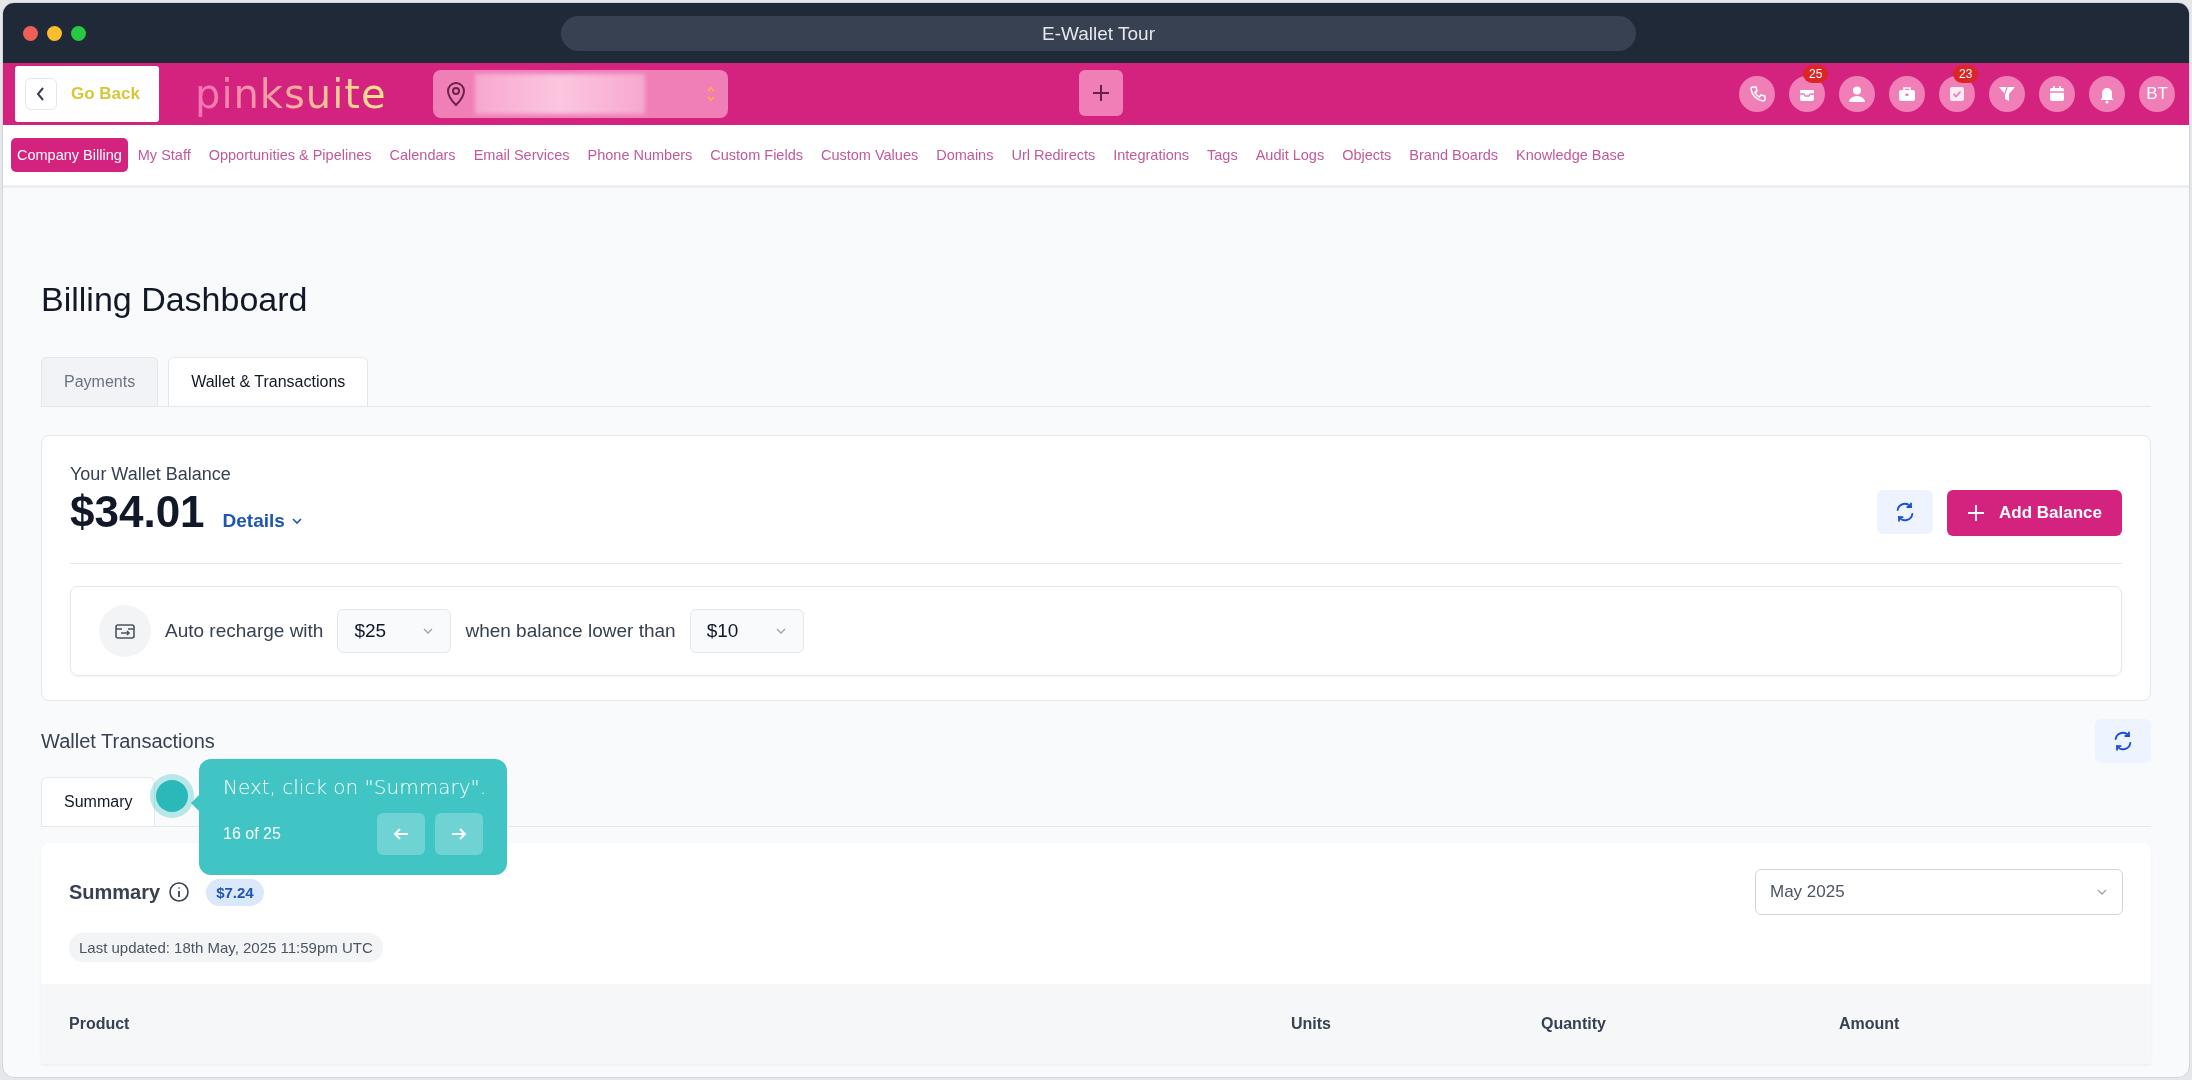 Image resolution: width=2192 pixels, height=1080 pixels. Describe the element at coordinates (710, 94) in the screenshot. I see `sort-icon` at that location.